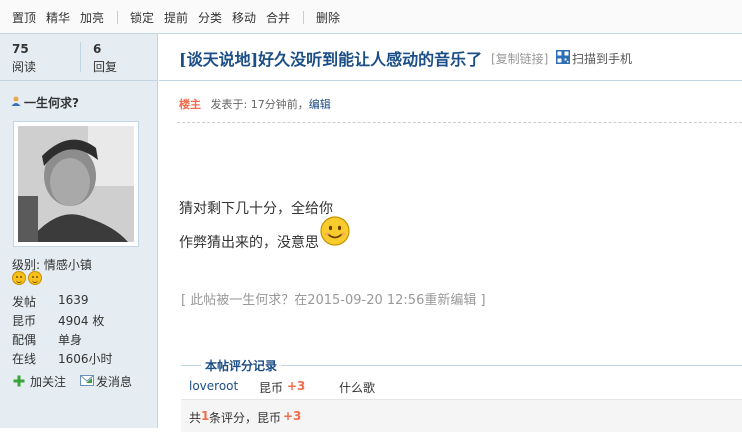  Describe the element at coordinates (85, 359) in the screenshot. I see `stat-value: 1606小时` at that location.